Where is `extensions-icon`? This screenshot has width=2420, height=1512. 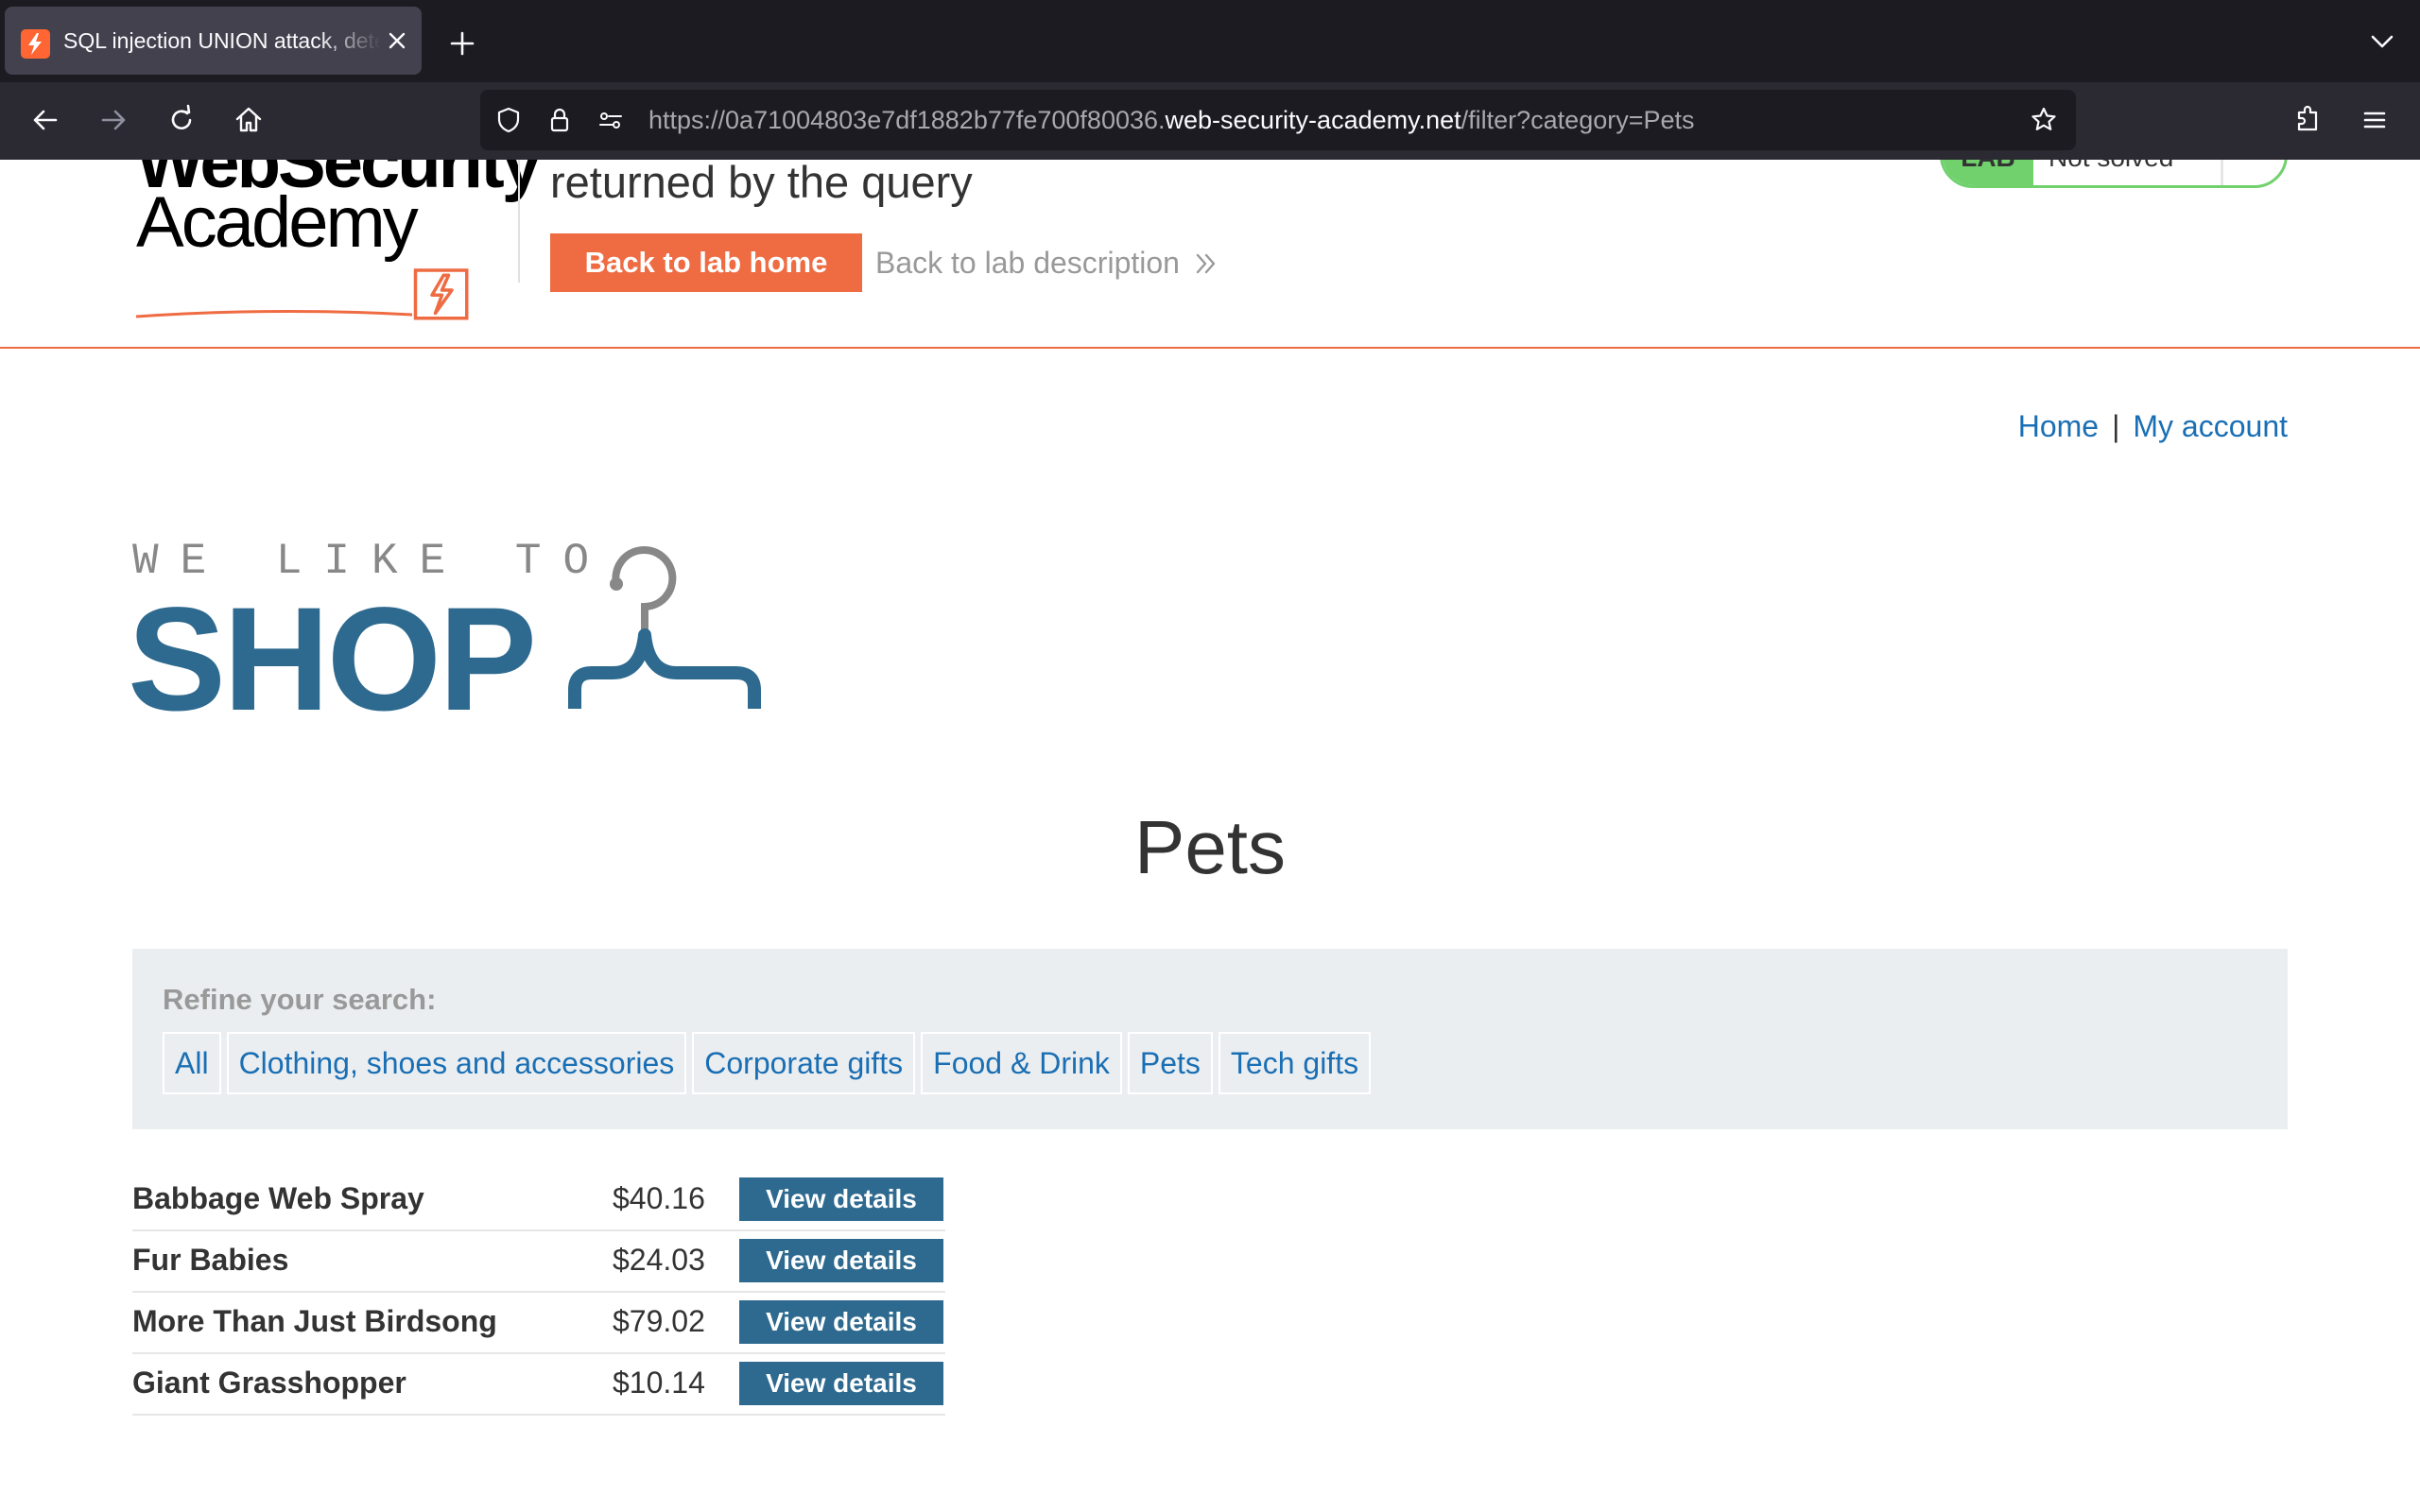 extensions-icon is located at coordinates (2307, 120).